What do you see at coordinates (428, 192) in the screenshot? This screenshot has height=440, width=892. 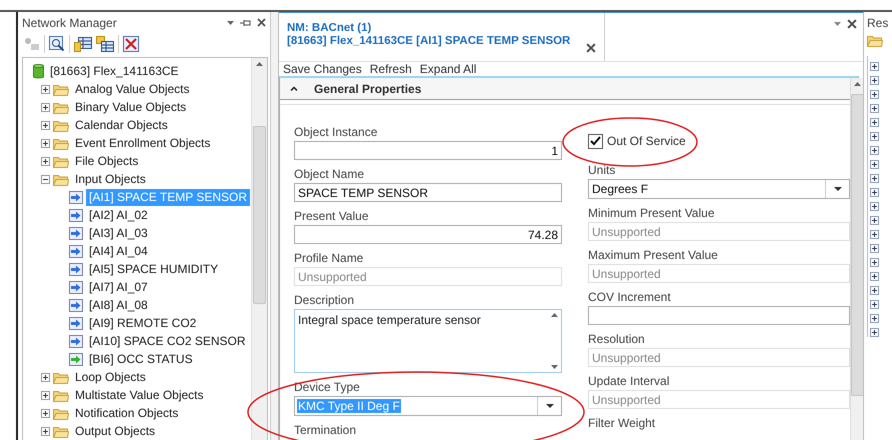 I see `text-field: SPACE TEMP SENSOR` at bounding box center [428, 192].